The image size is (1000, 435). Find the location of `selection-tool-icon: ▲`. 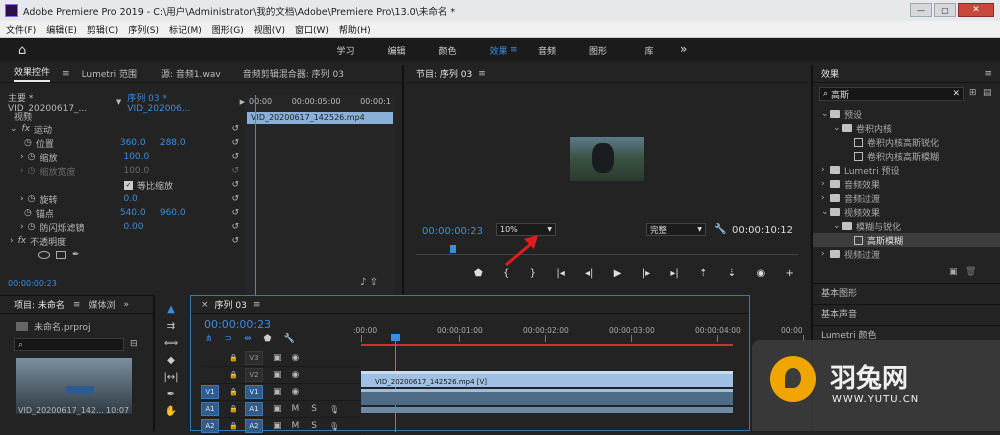

selection-tool-icon: ▲ is located at coordinates (171, 309).